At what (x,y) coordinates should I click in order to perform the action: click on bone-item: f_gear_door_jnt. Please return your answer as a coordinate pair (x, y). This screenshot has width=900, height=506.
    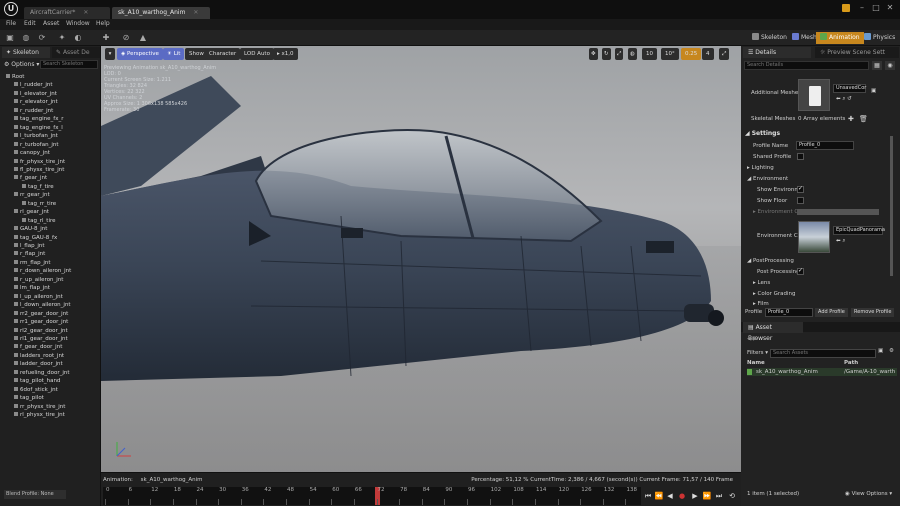
    Looking at the image, I should click on (38, 347).